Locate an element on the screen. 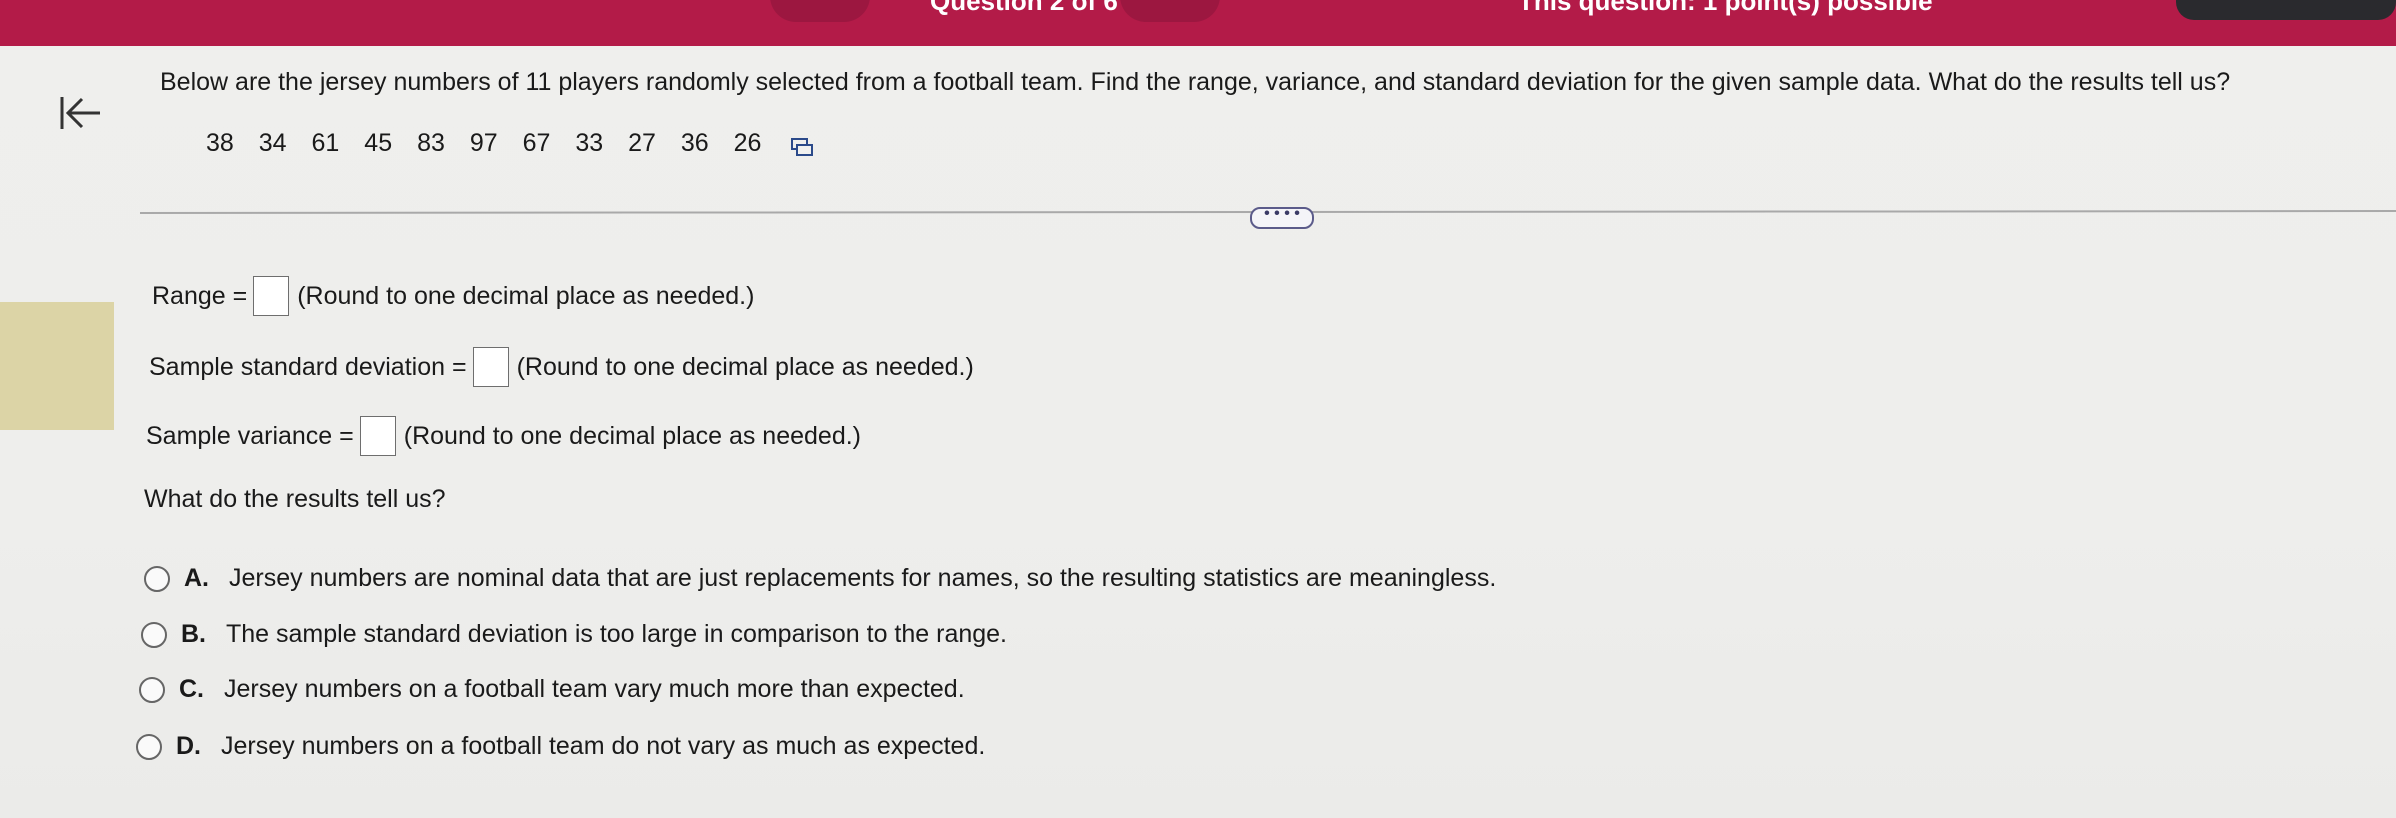 Image resolution: width=2396 pixels, height=818 pixels. data-value: 33 is located at coordinates (589, 143).